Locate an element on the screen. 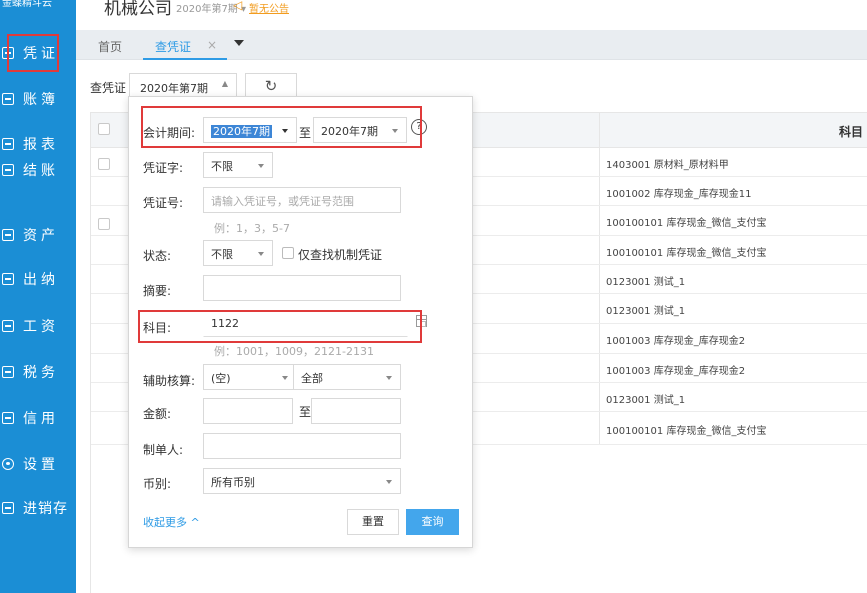  sidebar-item-inventory: 进销存 is located at coordinates (38, 508).